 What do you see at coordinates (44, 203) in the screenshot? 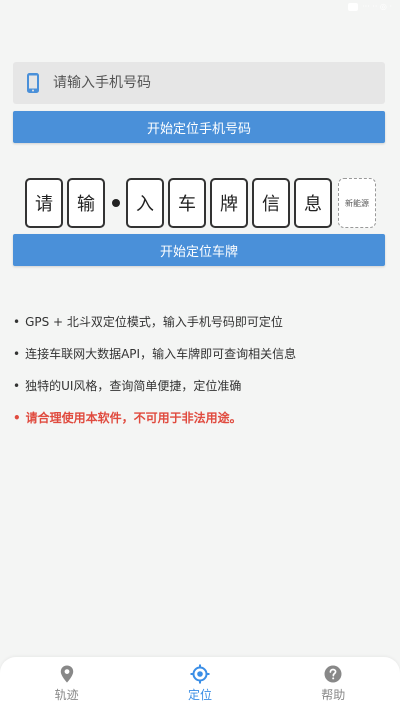
I see `plate-char-1: 请` at bounding box center [44, 203].